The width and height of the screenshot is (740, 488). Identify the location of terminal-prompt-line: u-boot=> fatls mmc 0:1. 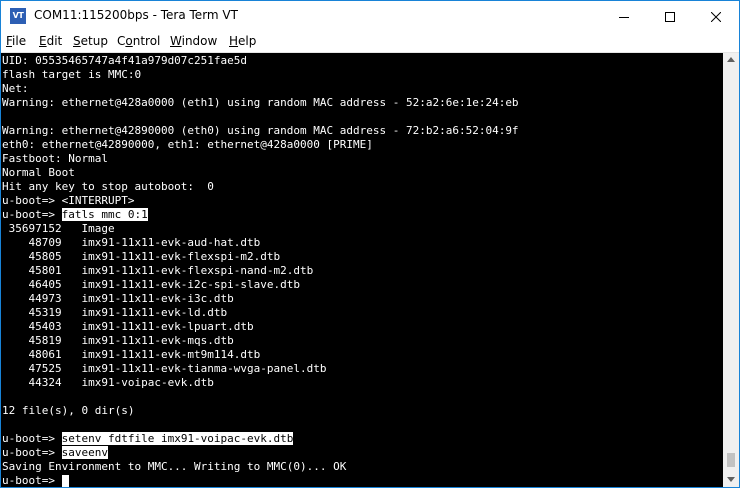
(75, 215).